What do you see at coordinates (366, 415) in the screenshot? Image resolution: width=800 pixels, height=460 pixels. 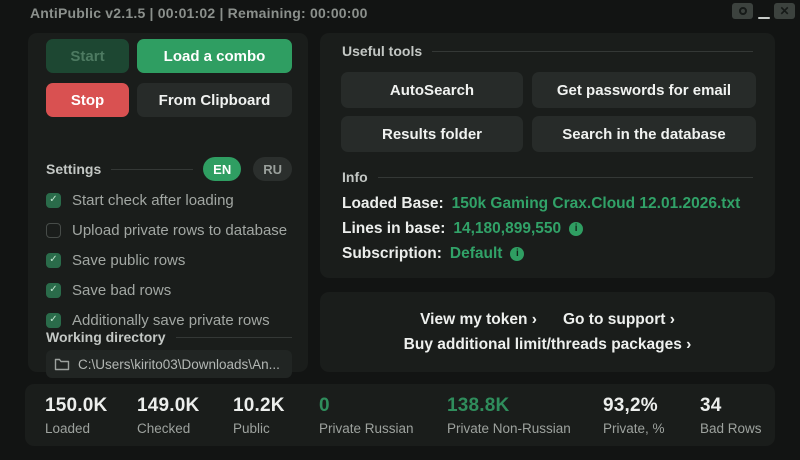 I see `stat-private-russian: 0 Private Russian` at bounding box center [366, 415].